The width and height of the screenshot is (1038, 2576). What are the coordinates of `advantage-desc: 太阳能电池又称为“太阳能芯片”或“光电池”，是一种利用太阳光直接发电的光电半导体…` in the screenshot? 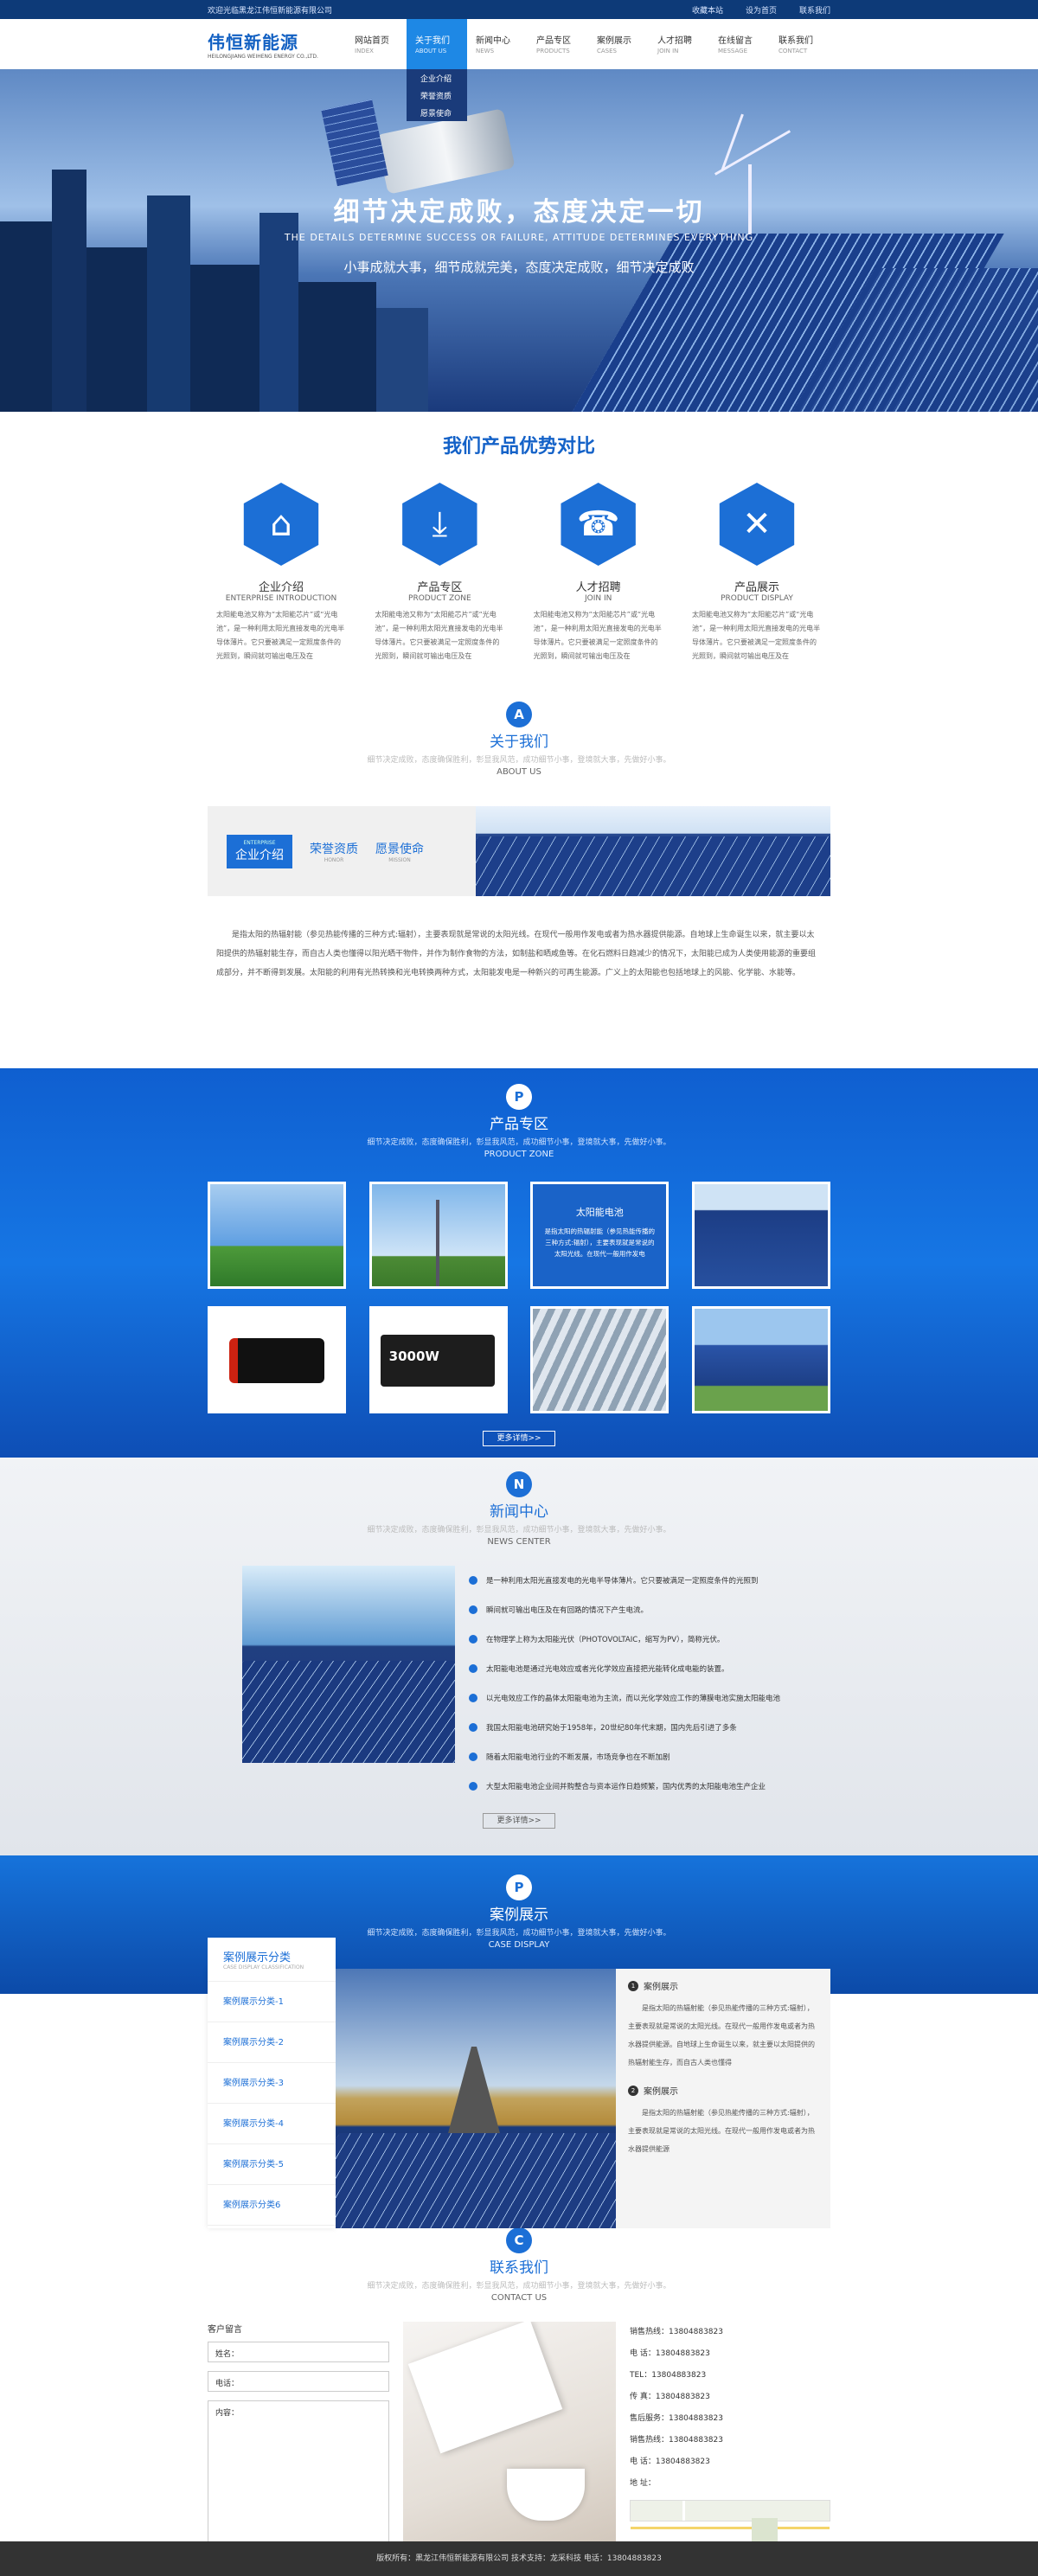 It's located at (756, 635).